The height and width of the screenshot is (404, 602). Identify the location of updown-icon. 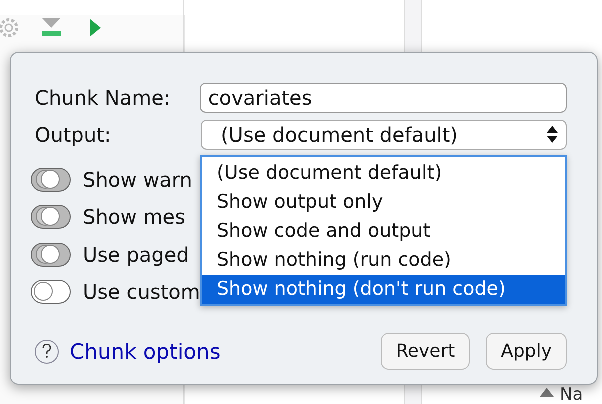
(552, 134).